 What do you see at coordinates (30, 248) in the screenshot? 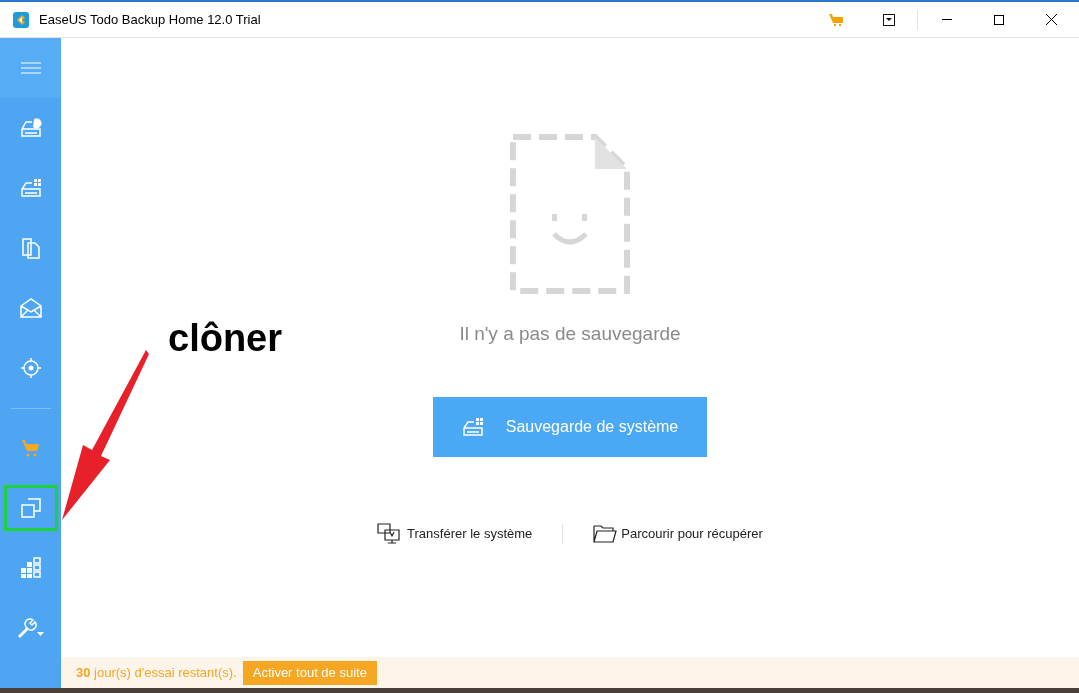
I see `files-icon` at bounding box center [30, 248].